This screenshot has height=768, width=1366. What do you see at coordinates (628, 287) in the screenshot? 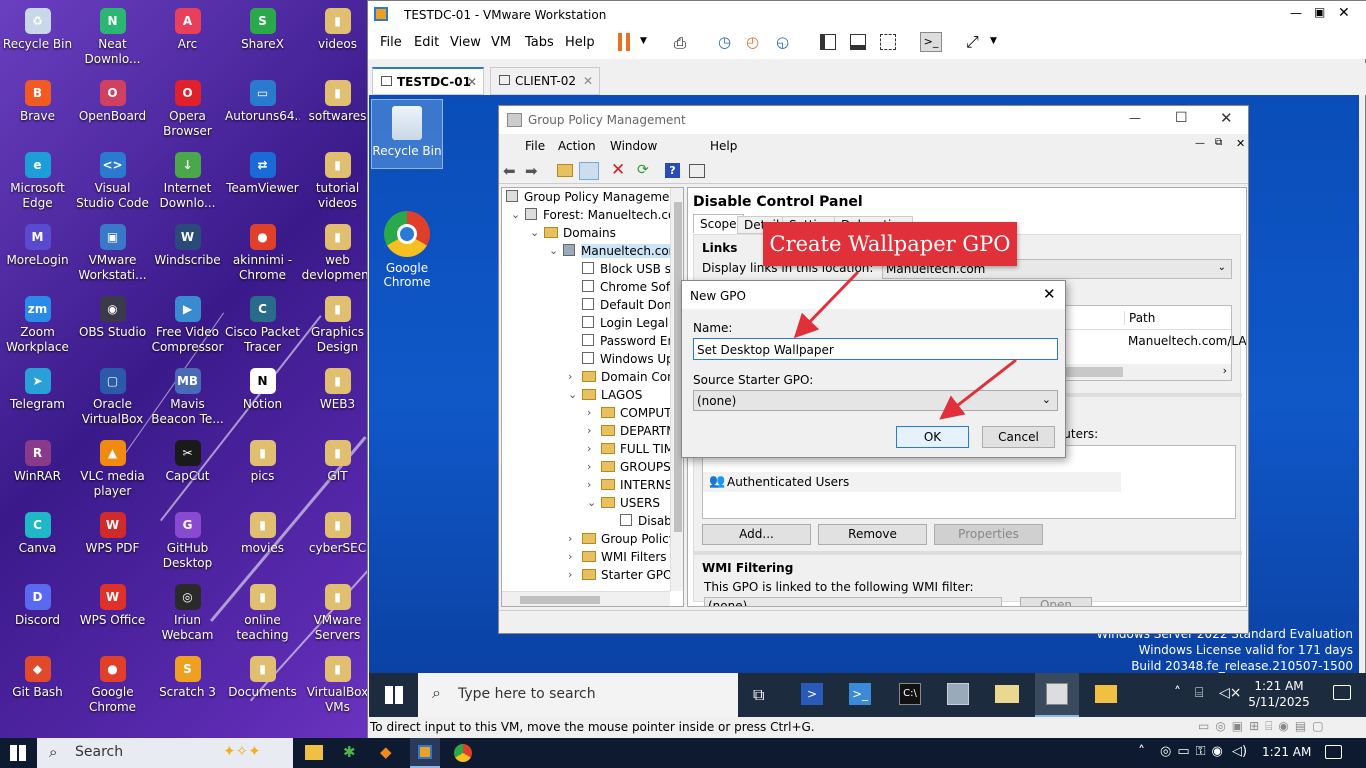
I see `tree-item: Chrome Soft` at bounding box center [628, 287].